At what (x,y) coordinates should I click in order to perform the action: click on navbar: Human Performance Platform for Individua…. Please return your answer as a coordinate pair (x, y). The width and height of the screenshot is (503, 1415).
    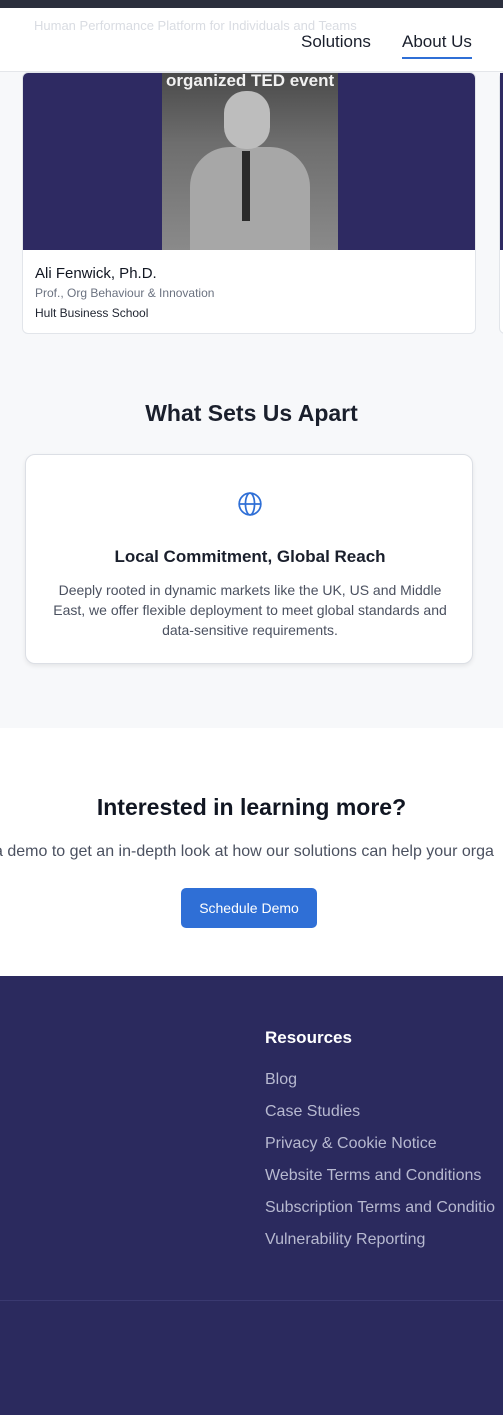
    Looking at the image, I should click on (251, 40).